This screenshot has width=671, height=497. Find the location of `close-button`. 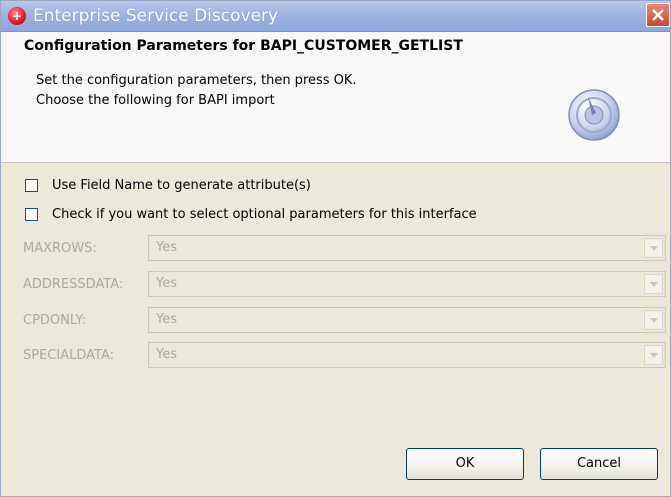

close-button is located at coordinates (658, 15).